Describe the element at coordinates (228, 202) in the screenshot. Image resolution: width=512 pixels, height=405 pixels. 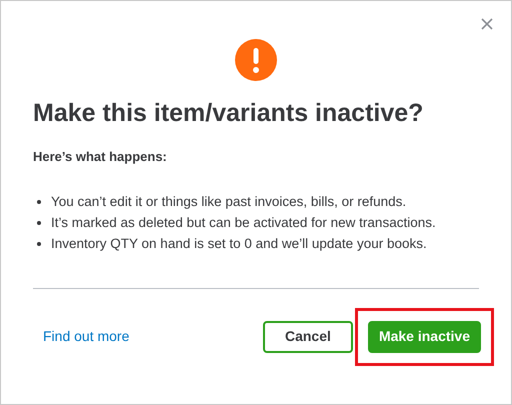
I see `bullet-text: You can’t edit it or things like past invoices, bills, or refunds.` at that location.